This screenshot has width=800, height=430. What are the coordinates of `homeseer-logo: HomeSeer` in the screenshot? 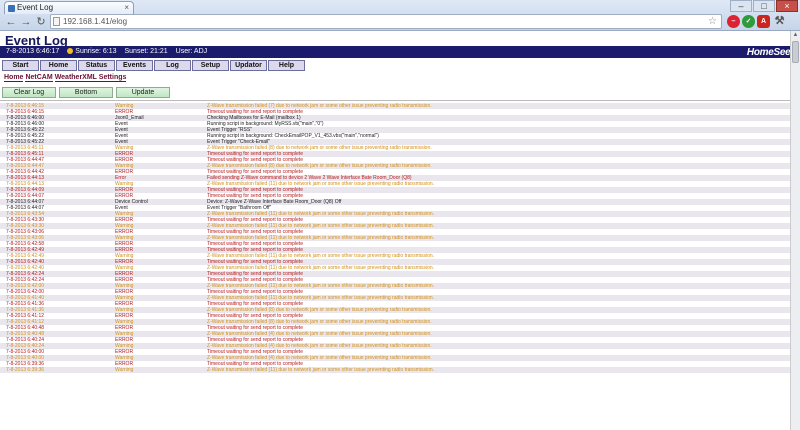 It's located at (770, 52).